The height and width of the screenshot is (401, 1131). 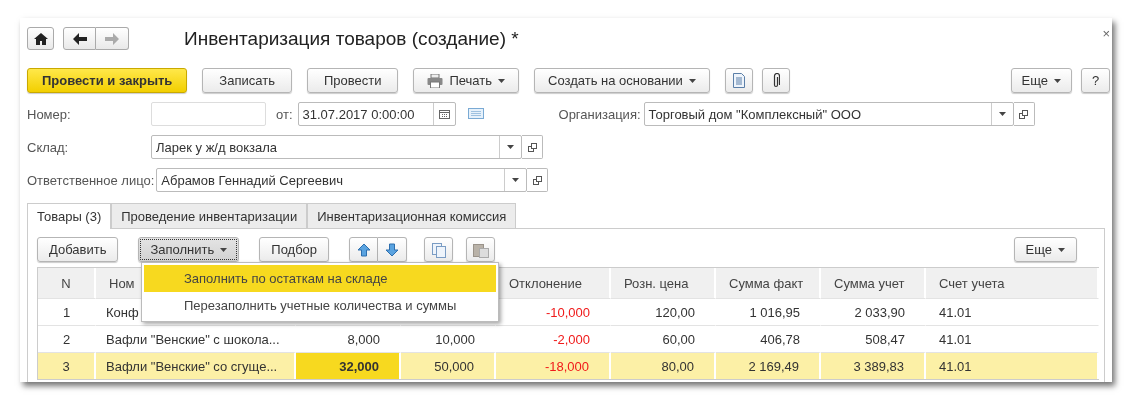 I want to click on left-arrow-icon, so click(x=79, y=38).